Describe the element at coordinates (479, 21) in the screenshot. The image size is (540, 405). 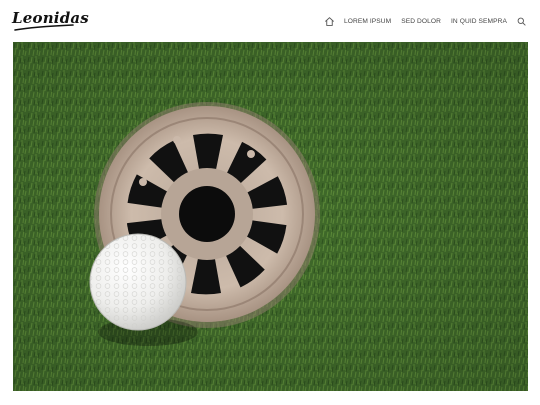
I see `nav-link-in-quid-sempra: IN QUID SEMPRA` at that location.